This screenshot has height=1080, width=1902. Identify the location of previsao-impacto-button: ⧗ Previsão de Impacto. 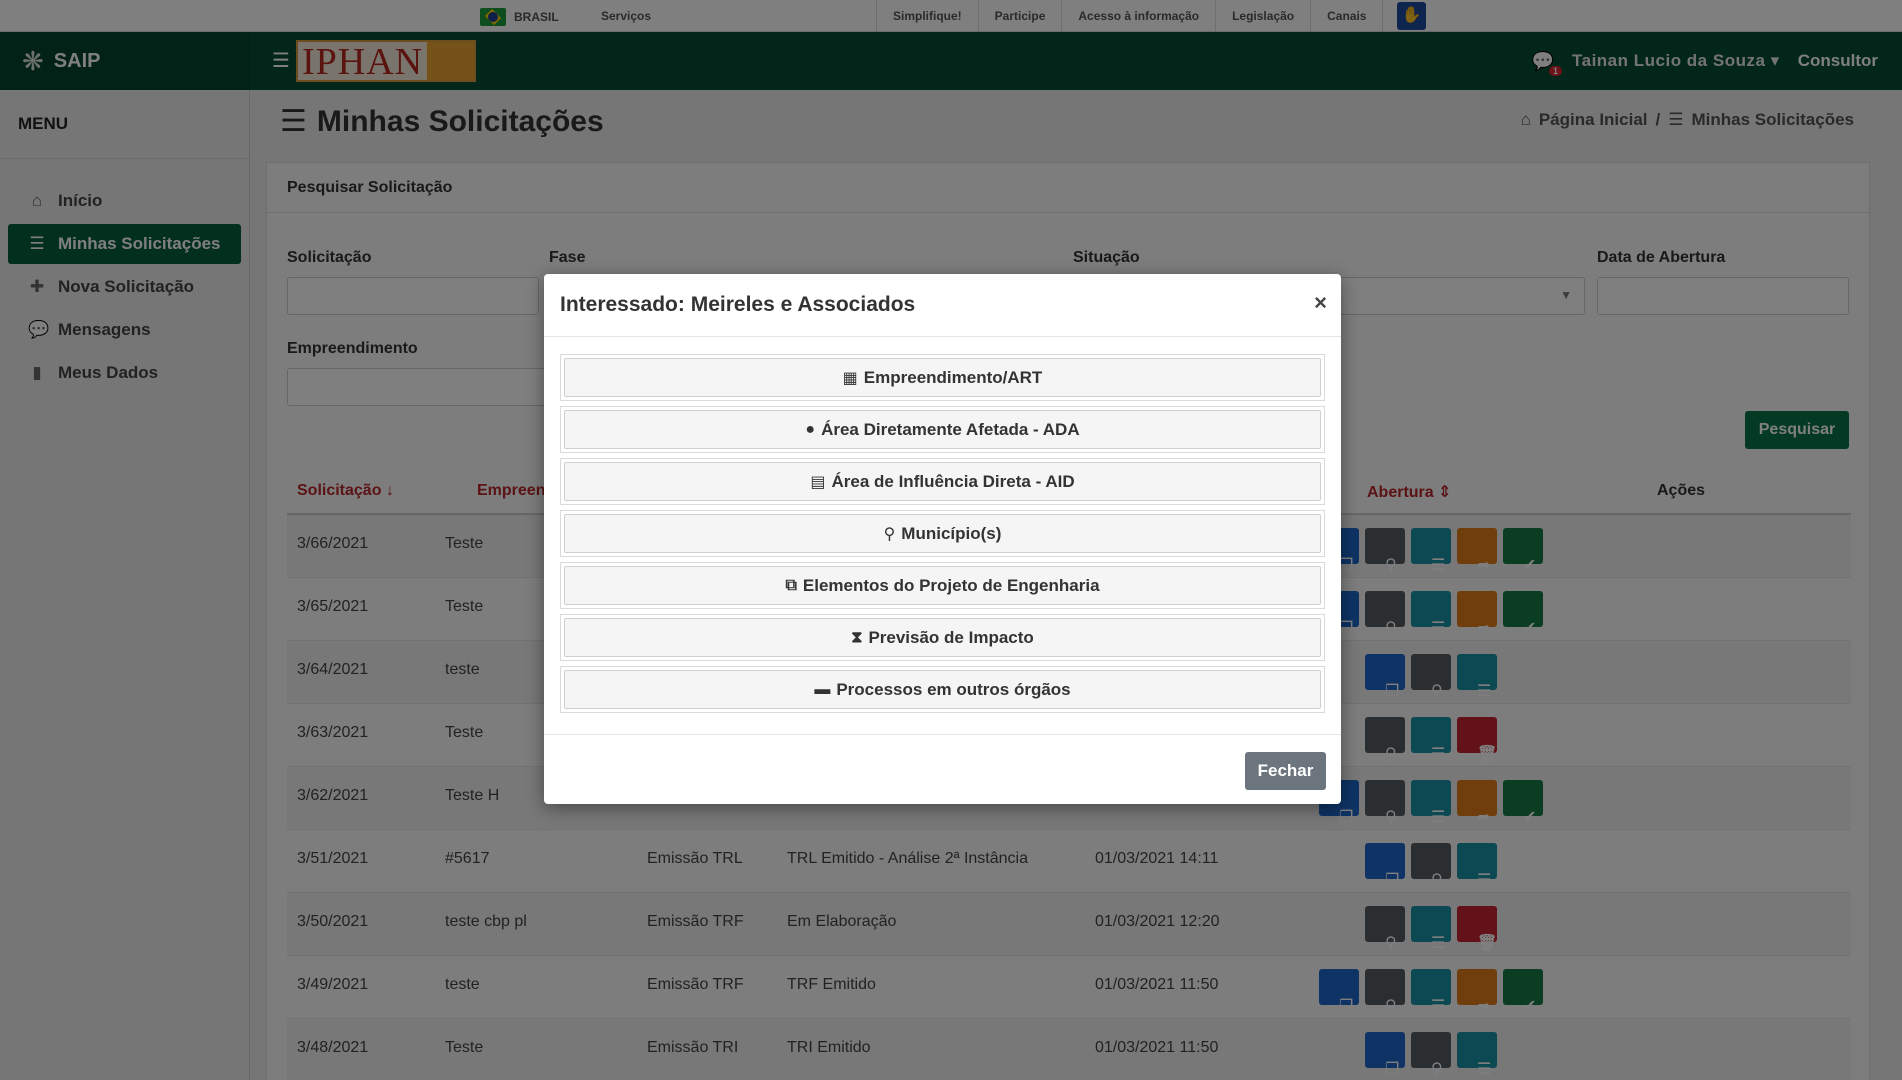
(942, 637).